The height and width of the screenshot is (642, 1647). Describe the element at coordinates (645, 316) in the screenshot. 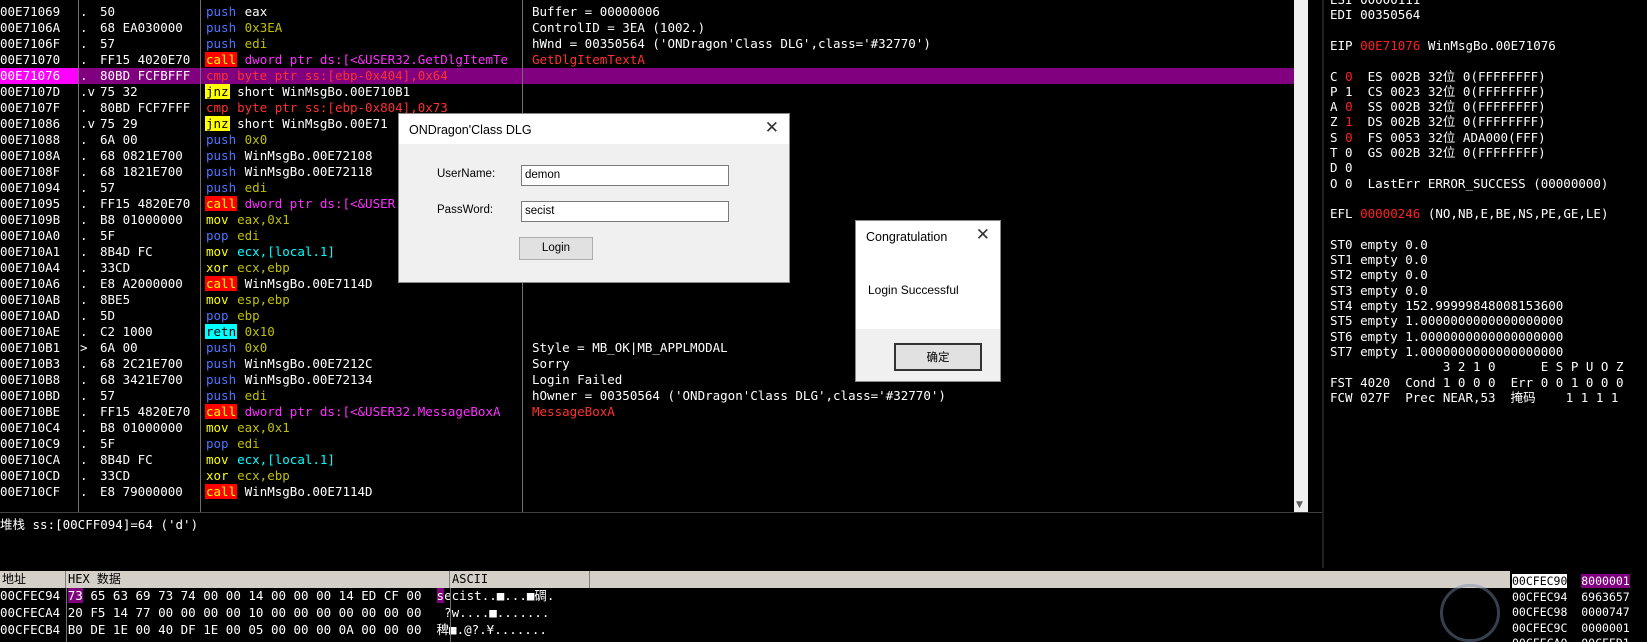

I see `disasm-row: 00E710AD. 5D pop ebp` at that location.